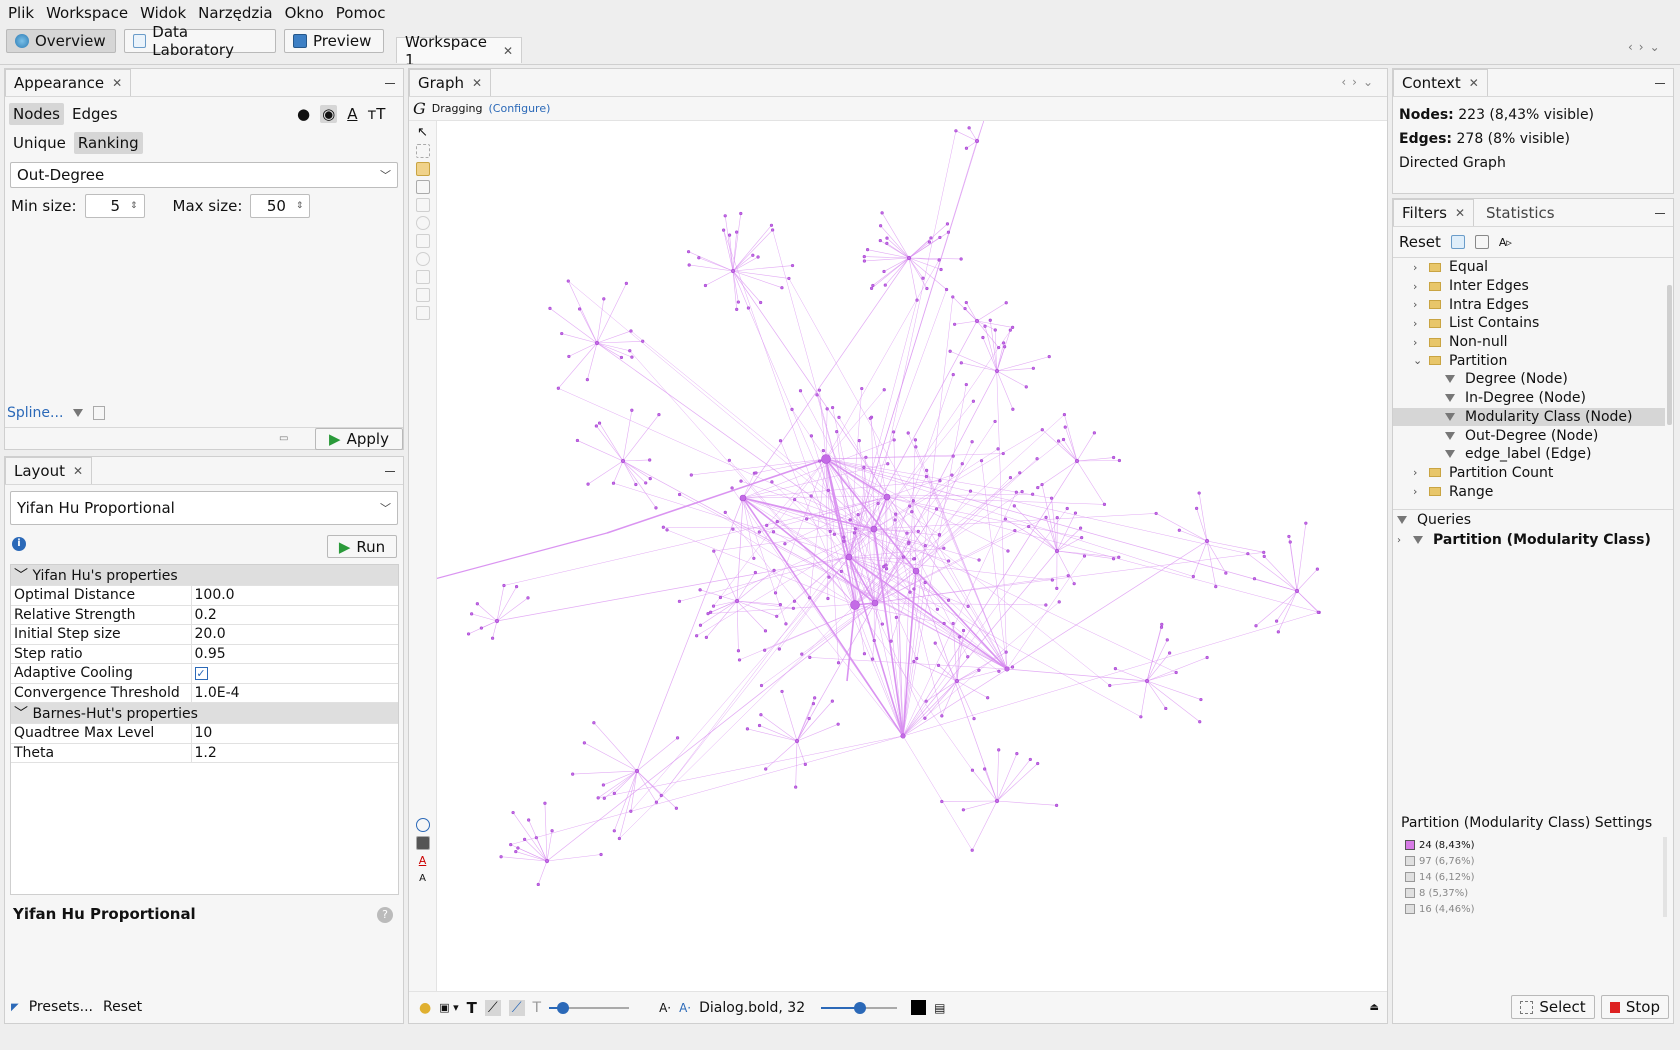  Describe the element at coordinates (204, 615) in the screenshot. I see `property-row: Relative Strength 0.2` at that location.